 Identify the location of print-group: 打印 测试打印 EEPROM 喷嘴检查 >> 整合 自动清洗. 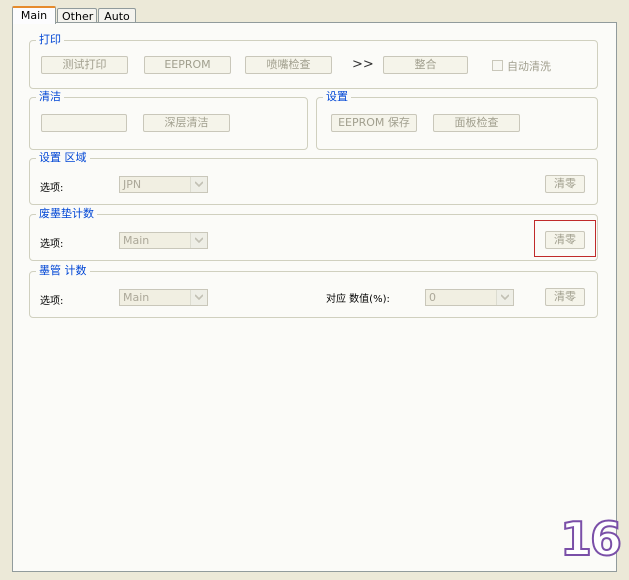
(313, 61).